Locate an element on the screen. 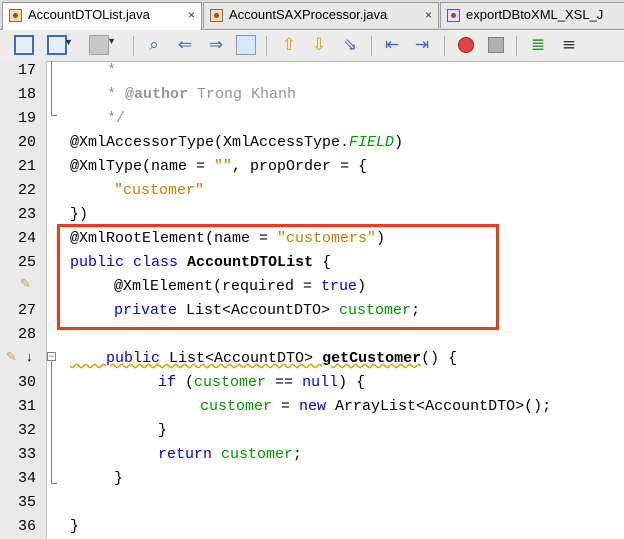  code-line-32: } is located at coordinates (391, 431).